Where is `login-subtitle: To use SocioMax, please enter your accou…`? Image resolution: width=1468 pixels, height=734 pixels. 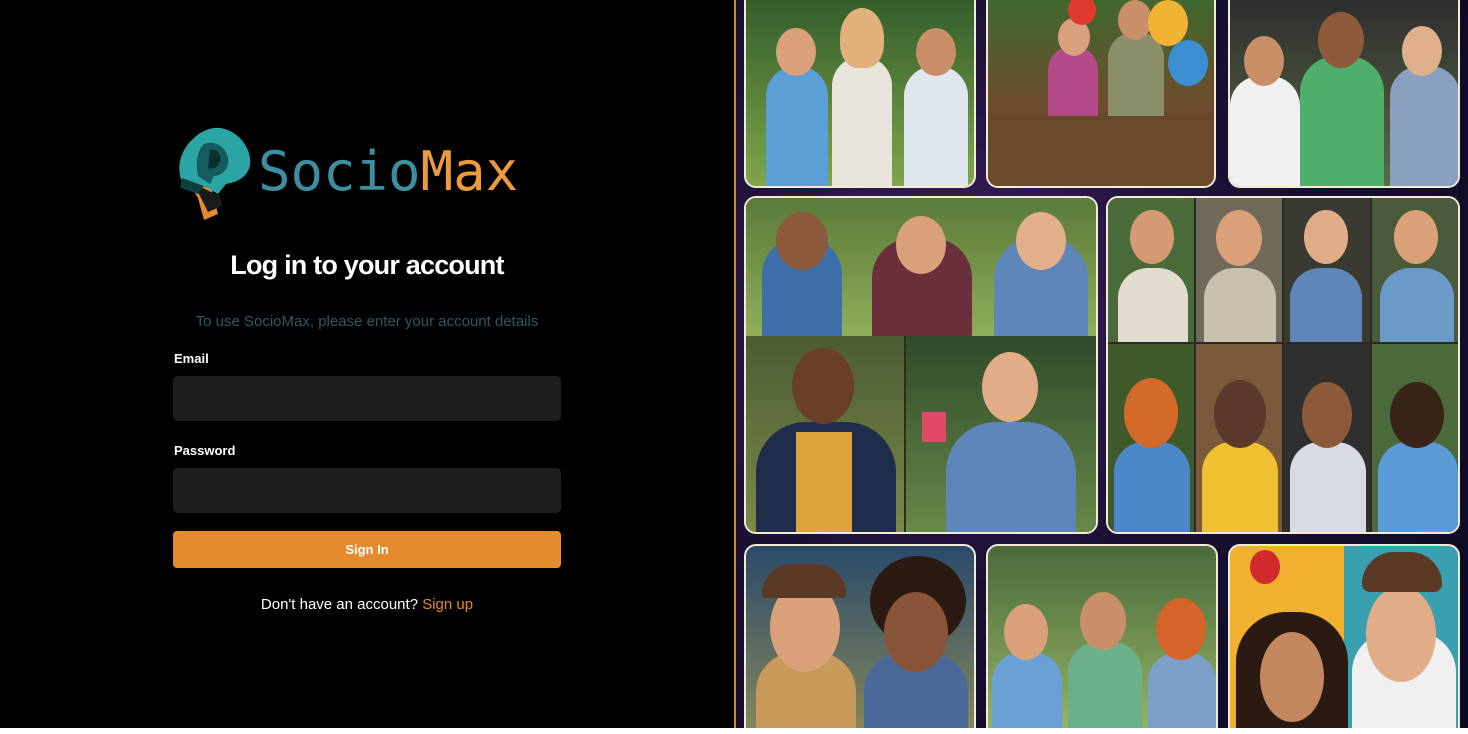 login-subtitle: To use SocioMax, please enter your accou… is located at coordinates (367, 321).